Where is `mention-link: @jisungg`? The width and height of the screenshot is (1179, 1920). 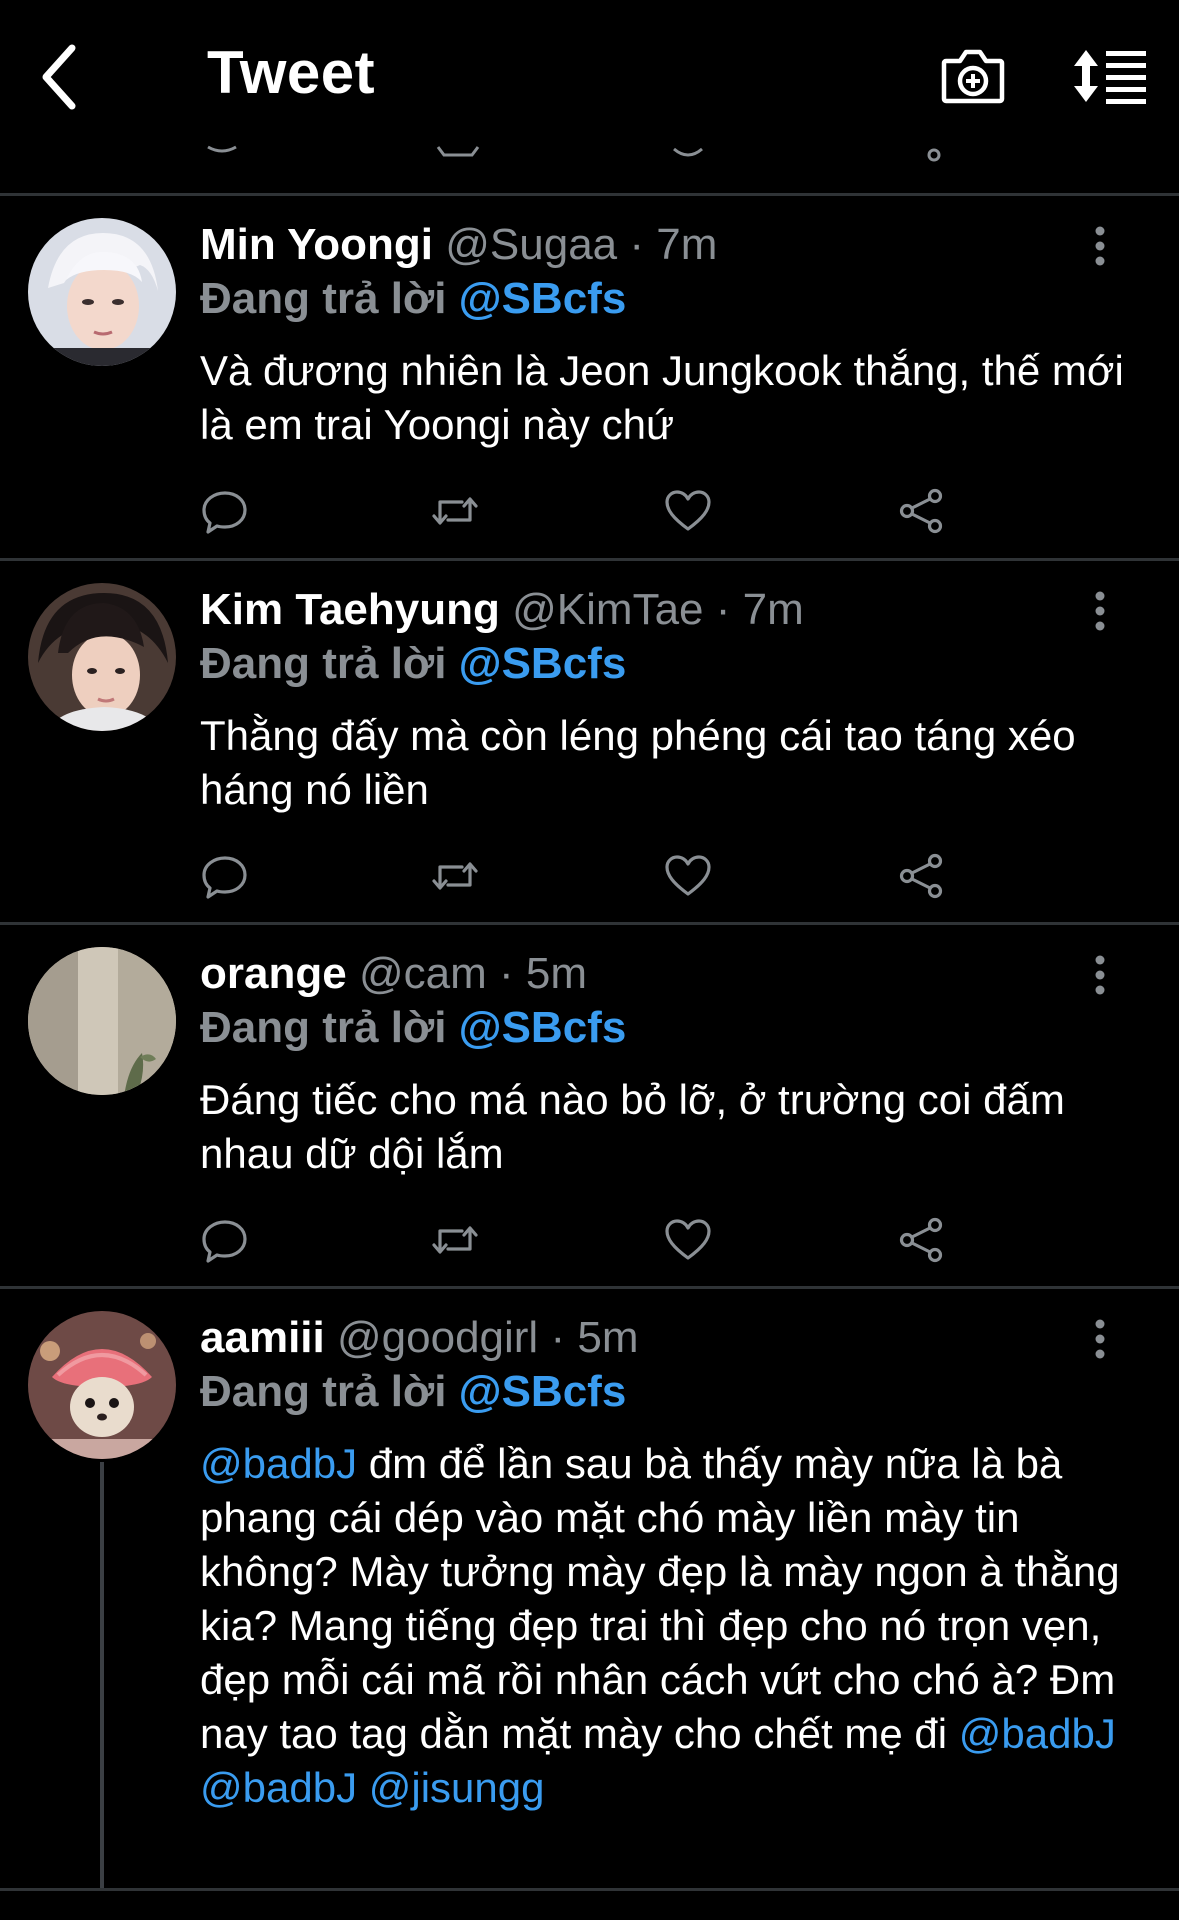
mention-link: @jisungg is located at coordinates (457, 1787).